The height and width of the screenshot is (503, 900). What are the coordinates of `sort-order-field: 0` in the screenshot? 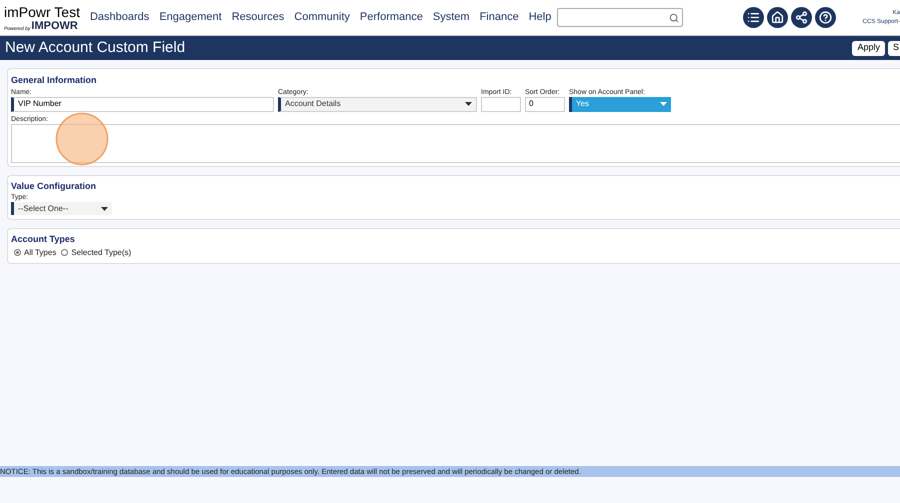 It's located at (545, 104).